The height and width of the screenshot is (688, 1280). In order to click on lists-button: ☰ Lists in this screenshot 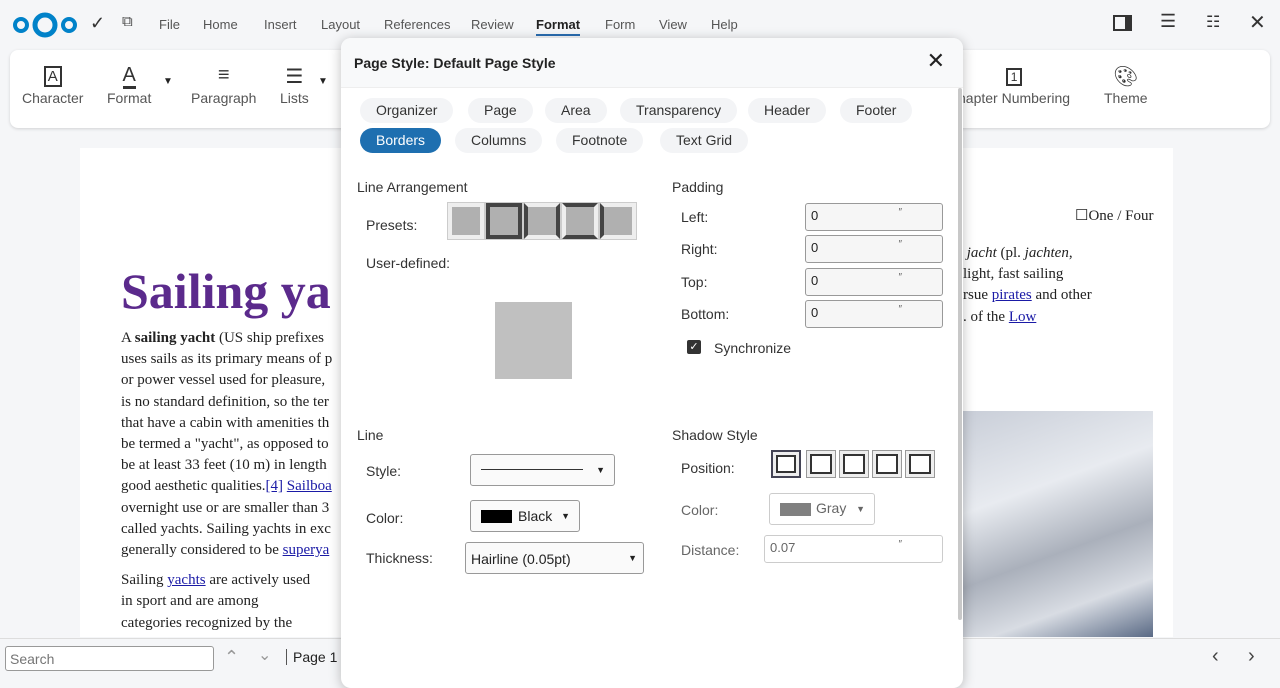, I will do `click(294, 85)`.